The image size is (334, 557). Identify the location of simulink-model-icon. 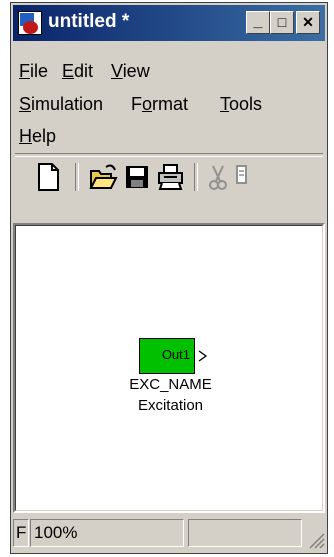
(30, 23).